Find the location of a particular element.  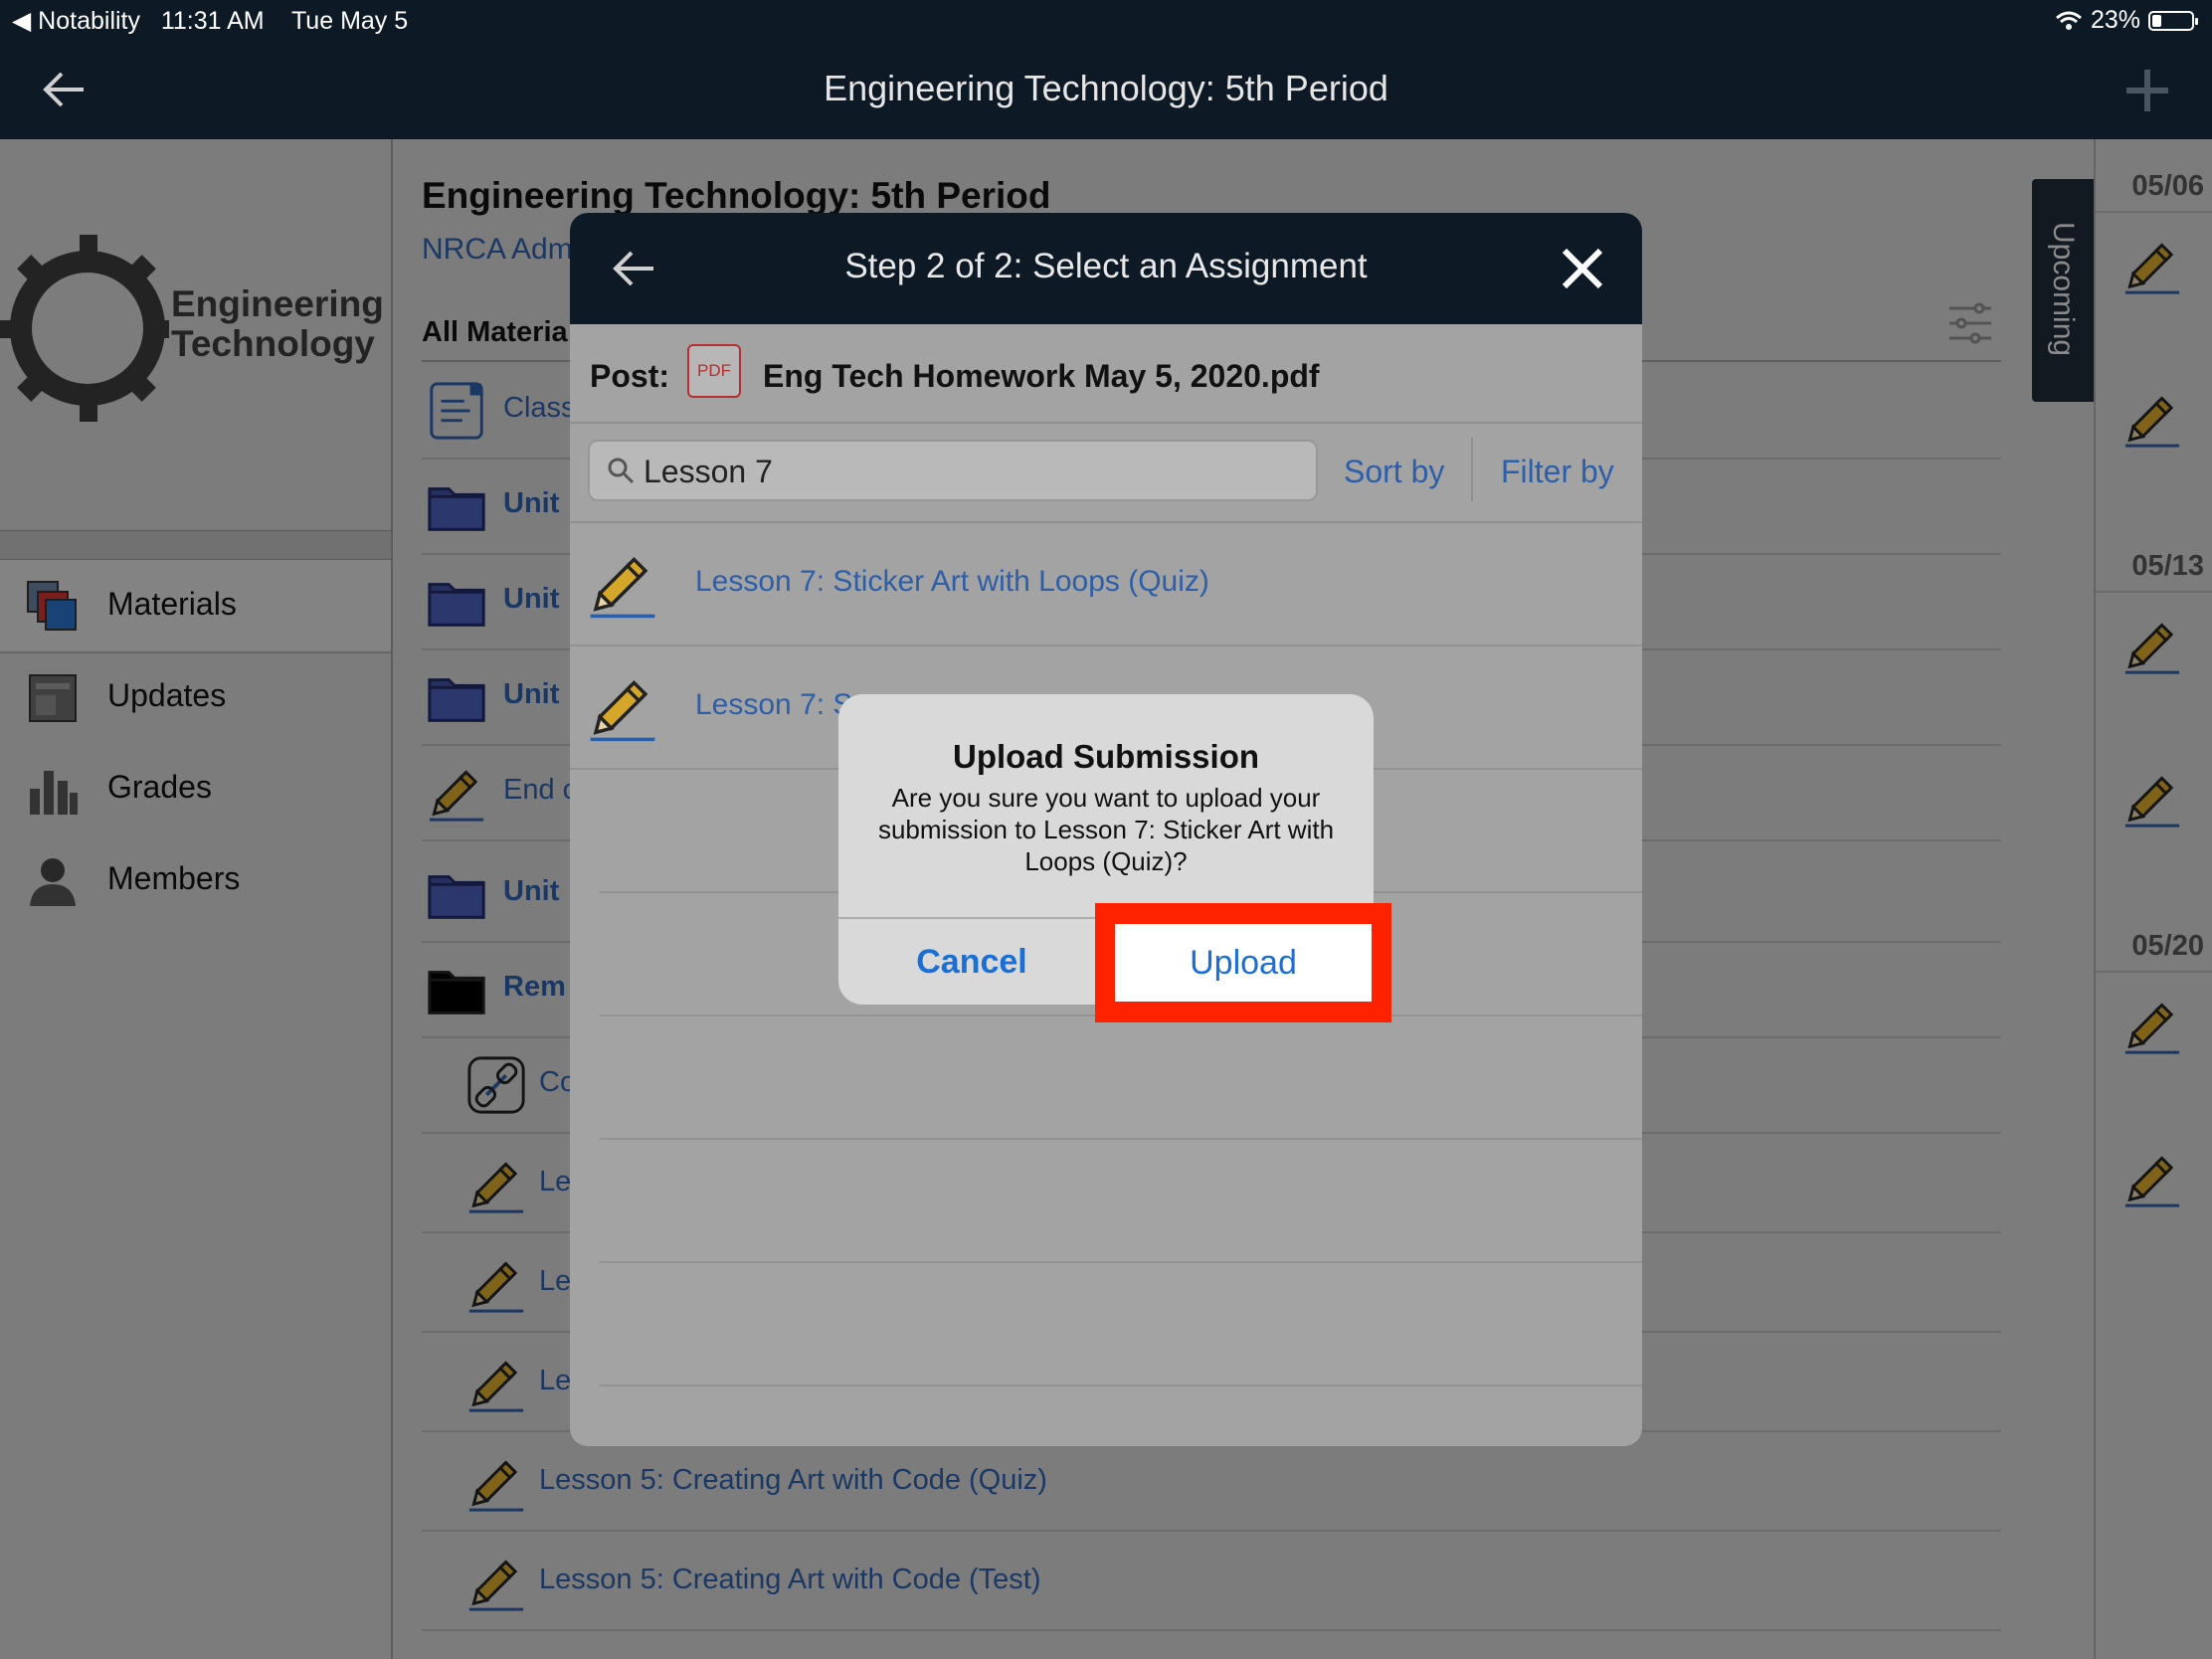

assignment-row: Lesson 7: Sticker Art with Loops (Quiz) is located at coordinates (1106, 584).